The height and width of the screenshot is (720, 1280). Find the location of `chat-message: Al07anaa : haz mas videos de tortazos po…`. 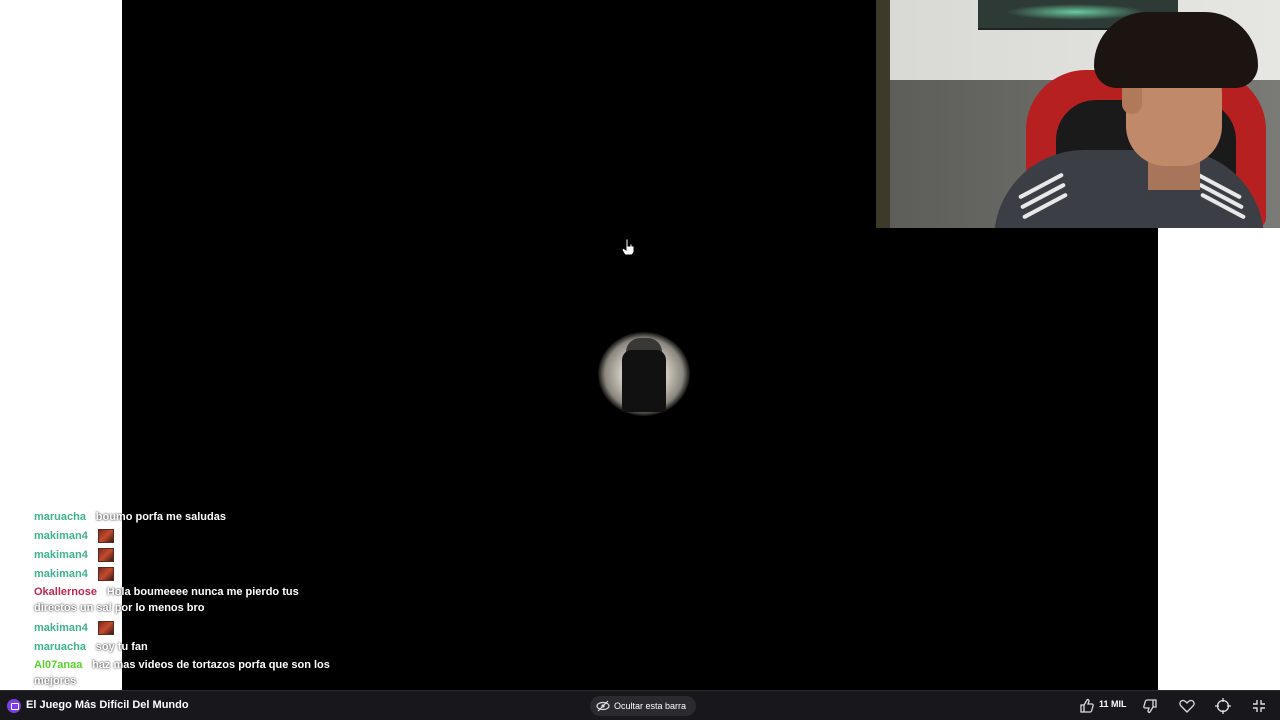

chat-message: Al07anaa : haz mas videos de tortazos po… is located at coordinates (184, 673).